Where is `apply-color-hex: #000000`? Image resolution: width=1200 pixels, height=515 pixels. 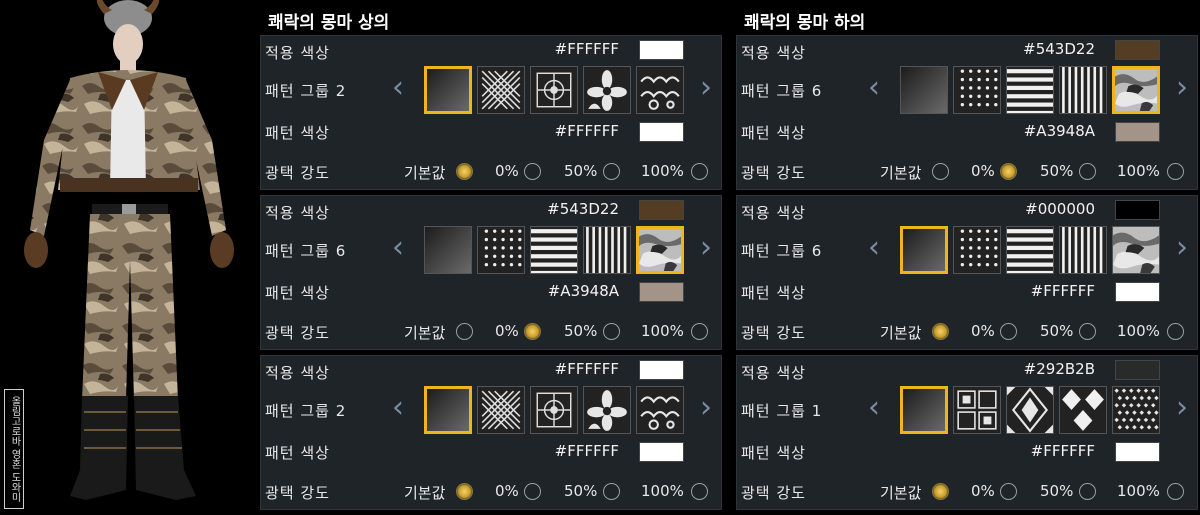
apply-color-hex: #000000 is located at coordinates (1060, 209).